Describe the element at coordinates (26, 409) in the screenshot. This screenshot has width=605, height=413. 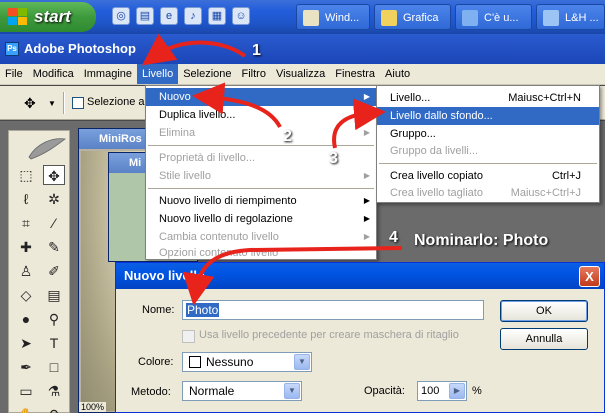
I see `hand-tool-icon: ✋` at that location.